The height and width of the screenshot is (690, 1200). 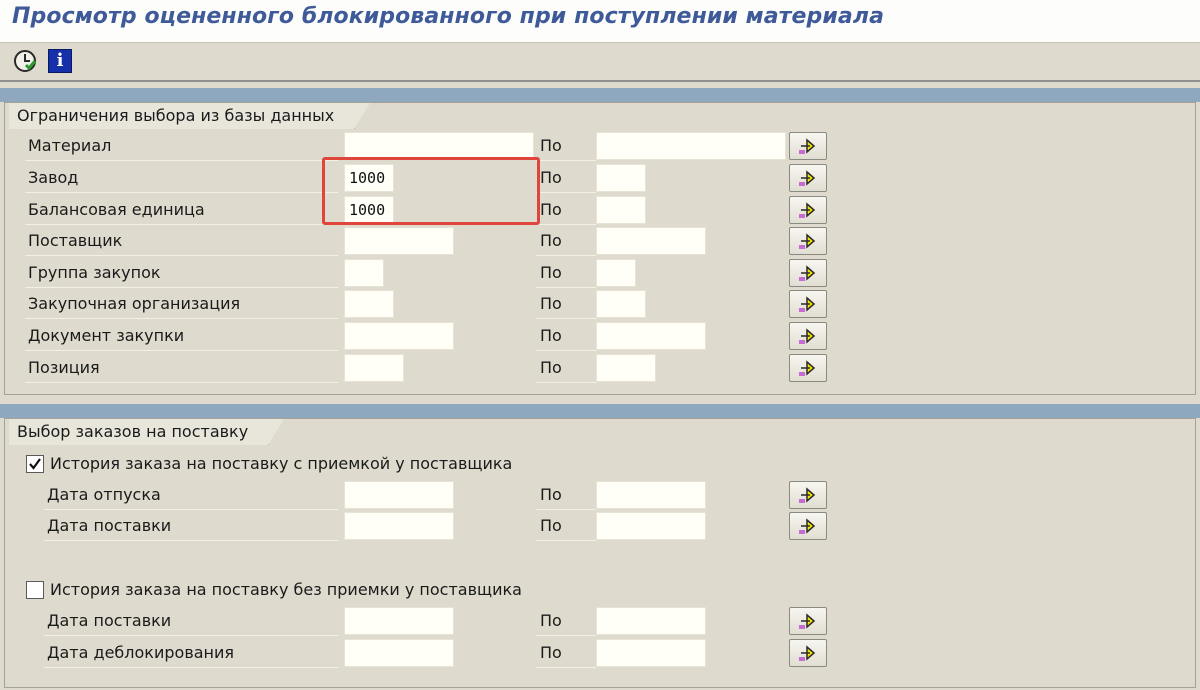 I want to click on field-label: Закупочная организация, so click(x=181, y=304).